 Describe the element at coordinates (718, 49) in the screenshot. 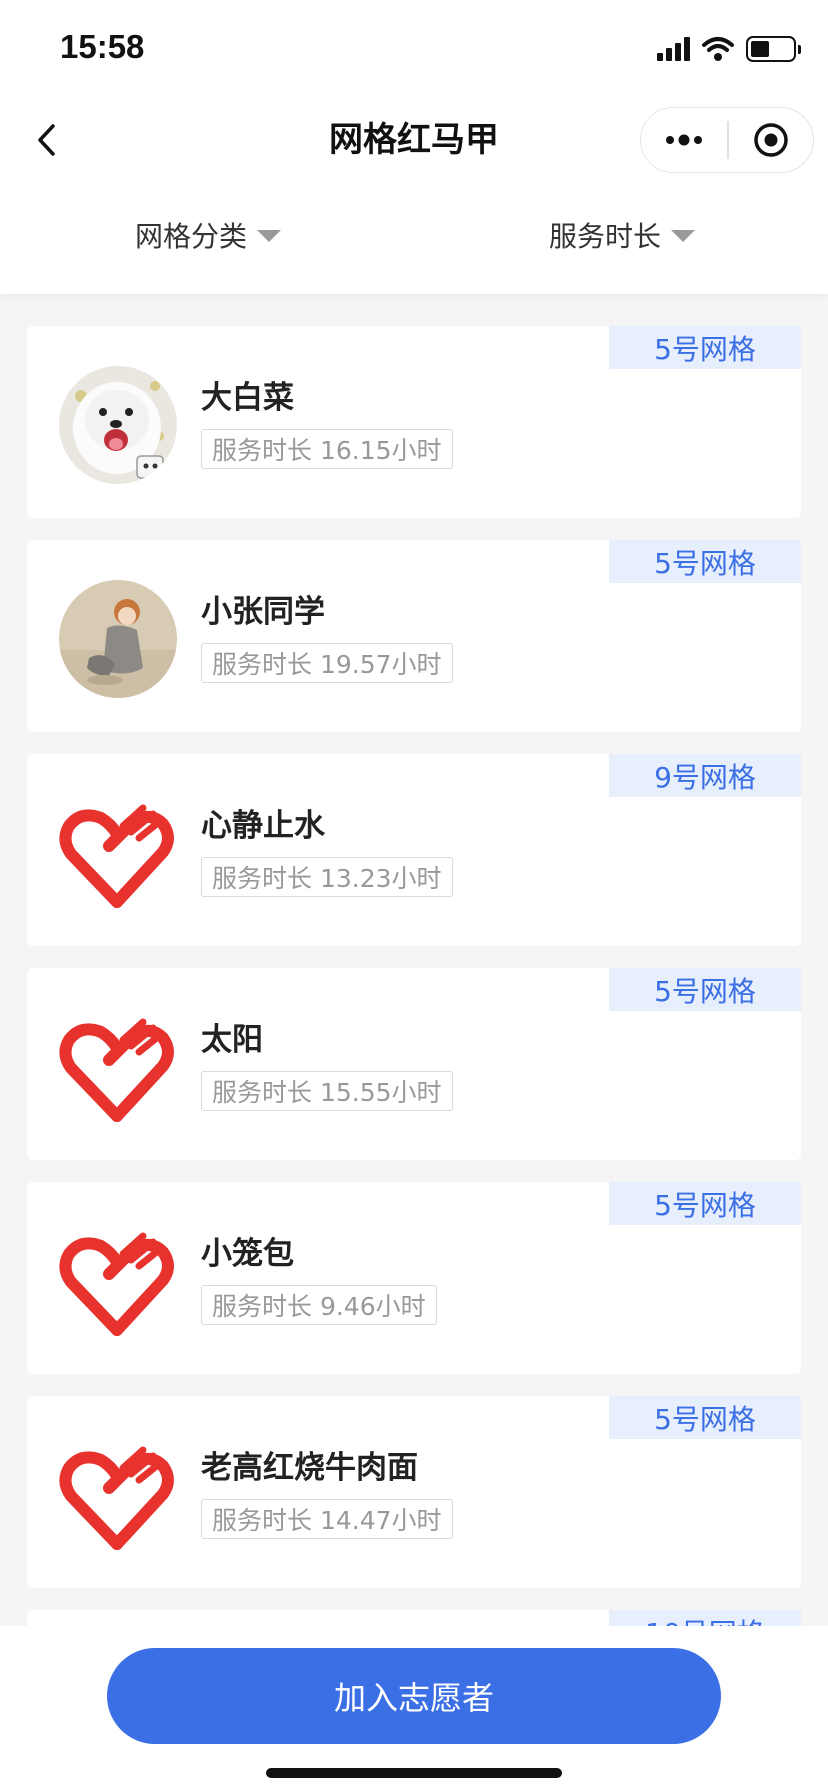

I see `wifi-icon` at that location.